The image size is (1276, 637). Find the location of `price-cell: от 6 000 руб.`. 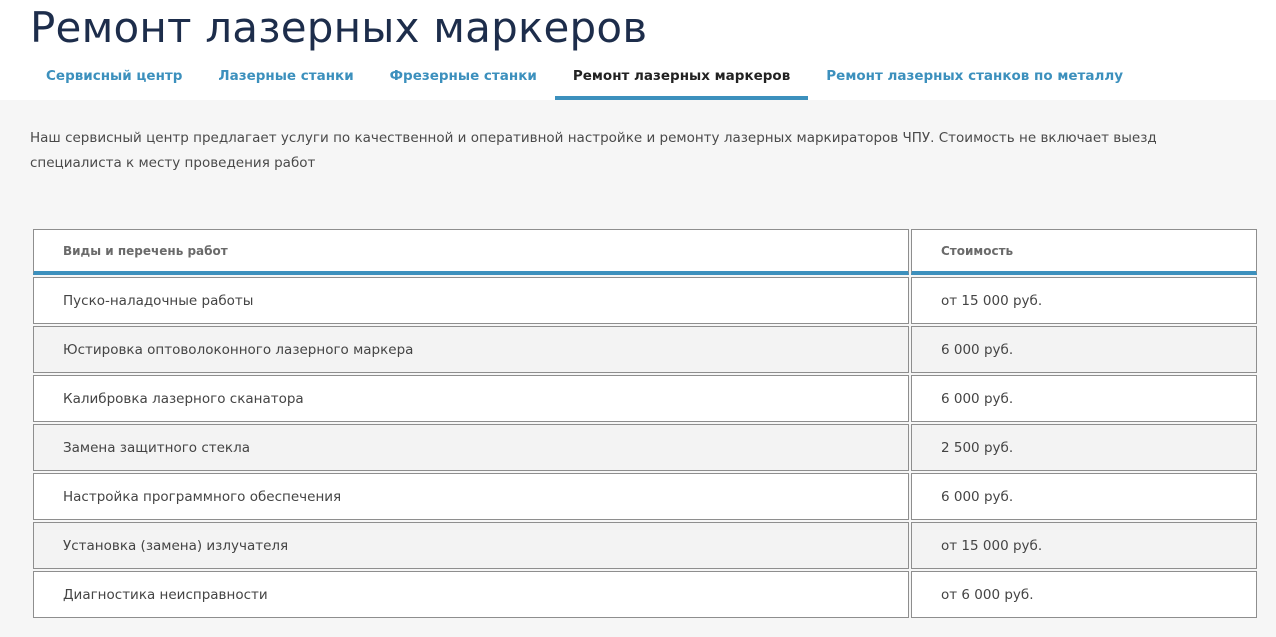

price-cell: от 6 000 руб. is located at coordinates (1084, 594).